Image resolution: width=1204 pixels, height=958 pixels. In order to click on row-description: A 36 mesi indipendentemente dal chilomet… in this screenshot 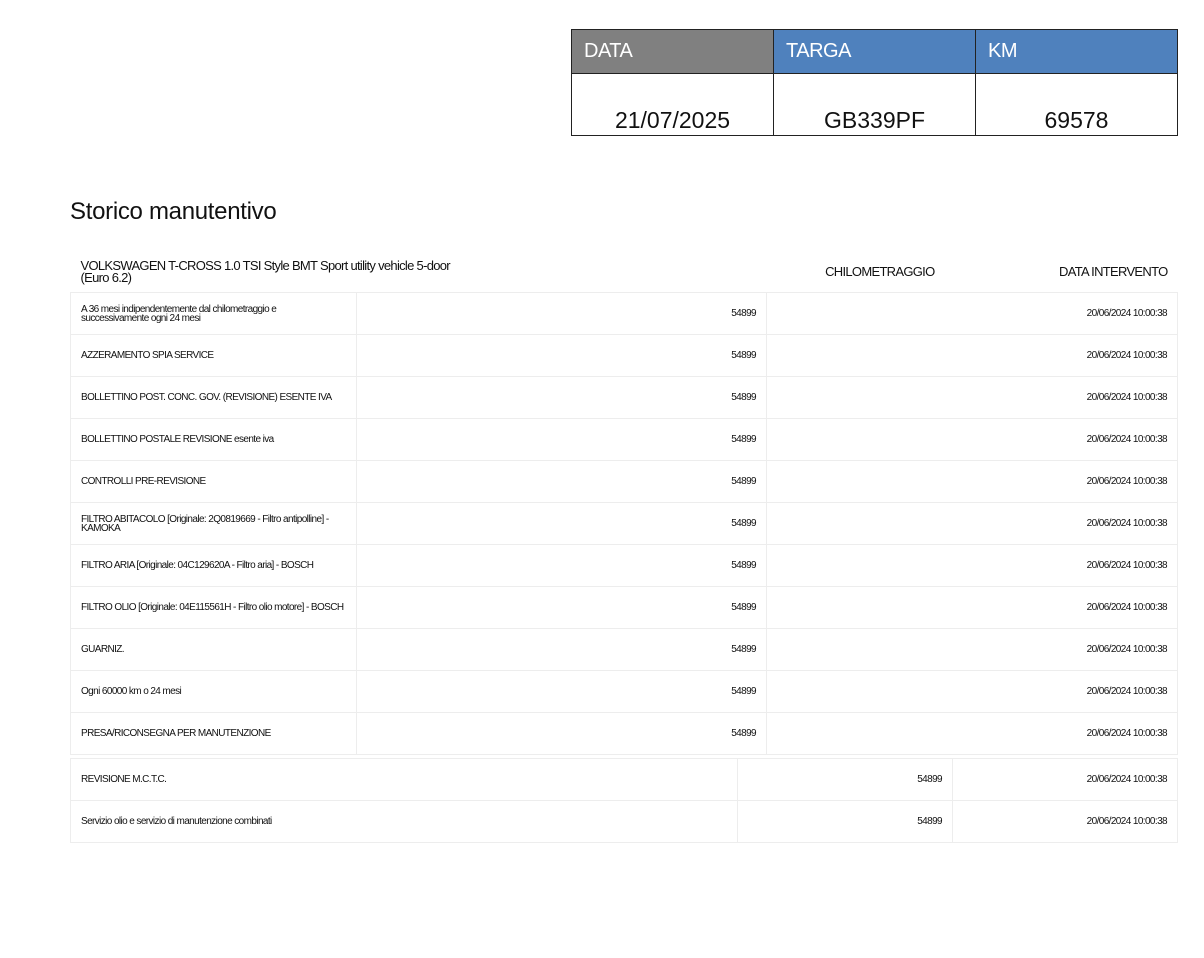, I will do `click(213, 313)`.